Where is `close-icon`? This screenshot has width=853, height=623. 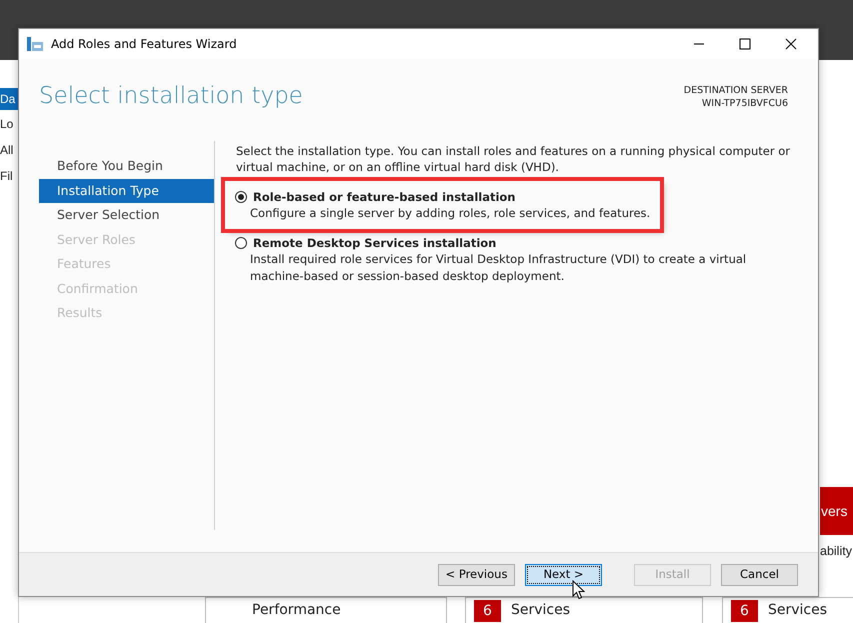 close-icon is located at coordinates (791, 44).